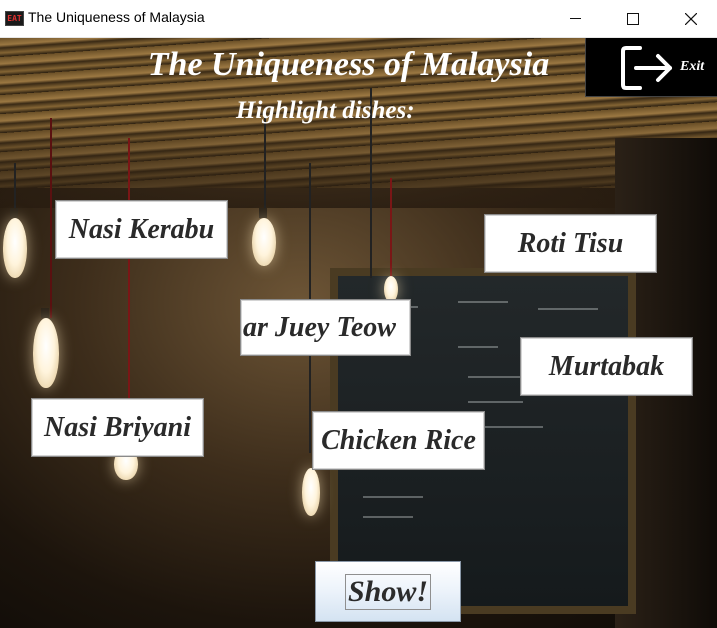 This screenshot has height=628, width=717. I want to click on dish-button-murtabak: Murtabak, so click(606, 366).